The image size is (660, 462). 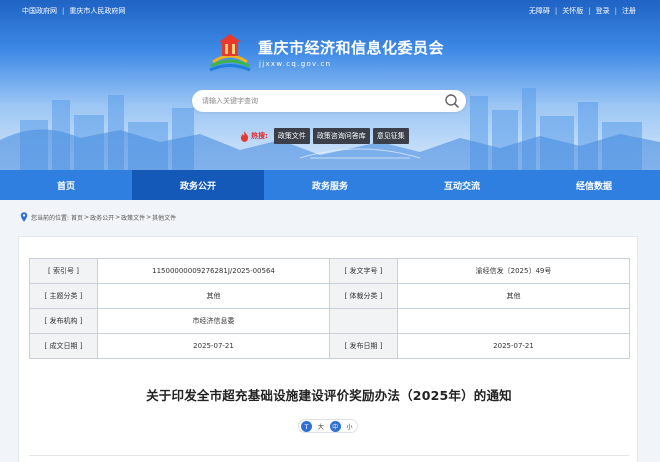 I want to click on index-number-value: 115000000092762​81J/2025-00564, so click(x=213, y=271).